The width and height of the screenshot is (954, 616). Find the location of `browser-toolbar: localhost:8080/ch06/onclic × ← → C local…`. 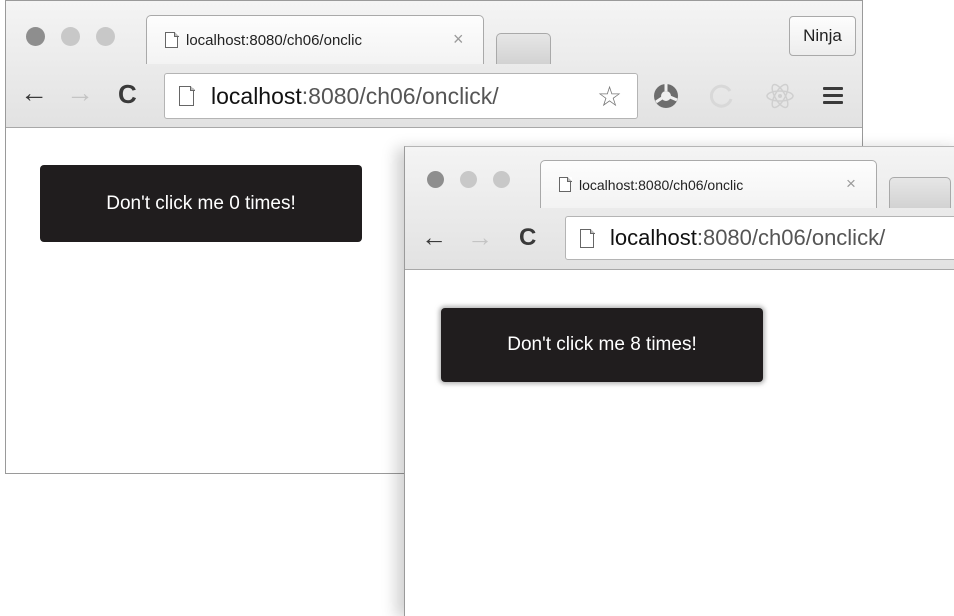

browser-toolbar: localhost:8080/ch06/onclic × ← → C local… is located at coordinates (679, 208).